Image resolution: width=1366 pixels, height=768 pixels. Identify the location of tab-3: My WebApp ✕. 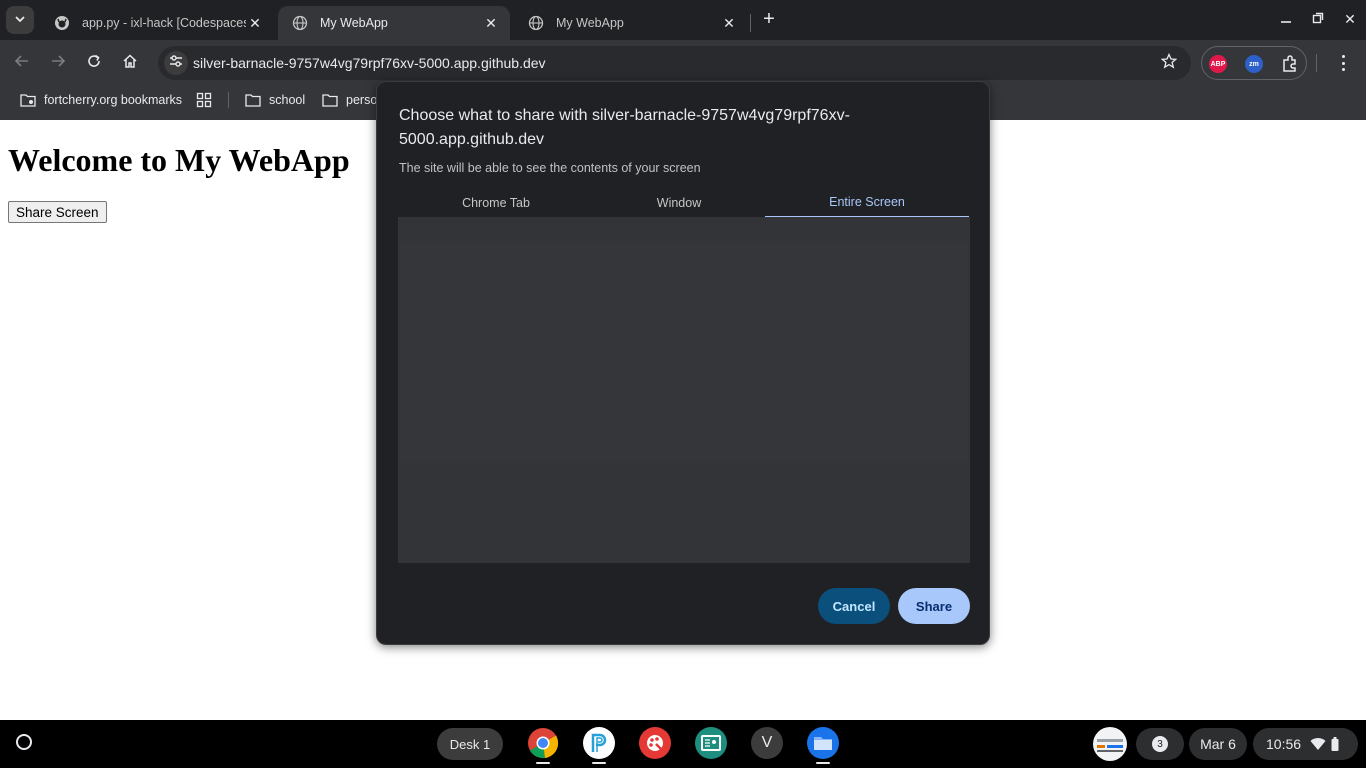
(631, 23).